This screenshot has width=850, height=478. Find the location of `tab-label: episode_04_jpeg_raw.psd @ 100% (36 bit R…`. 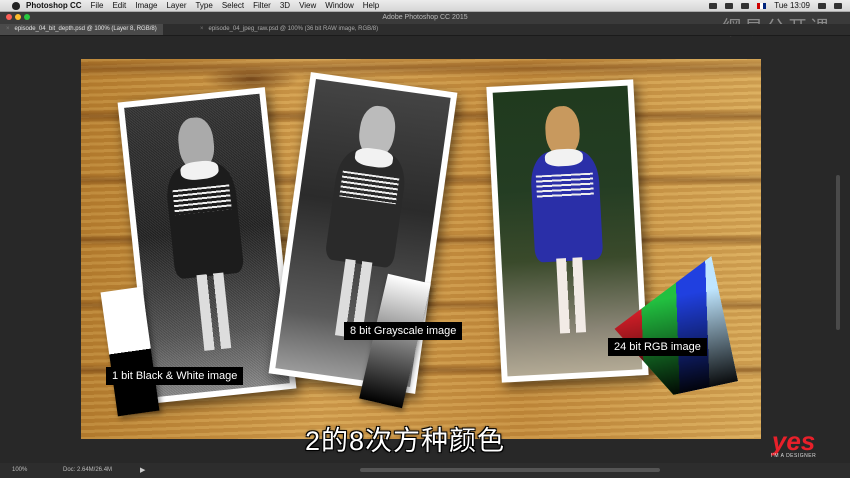

tab-label: episode_04_jpeg_raw.psd @ 100% (36 bit R… is located at coordinates (293, 29).